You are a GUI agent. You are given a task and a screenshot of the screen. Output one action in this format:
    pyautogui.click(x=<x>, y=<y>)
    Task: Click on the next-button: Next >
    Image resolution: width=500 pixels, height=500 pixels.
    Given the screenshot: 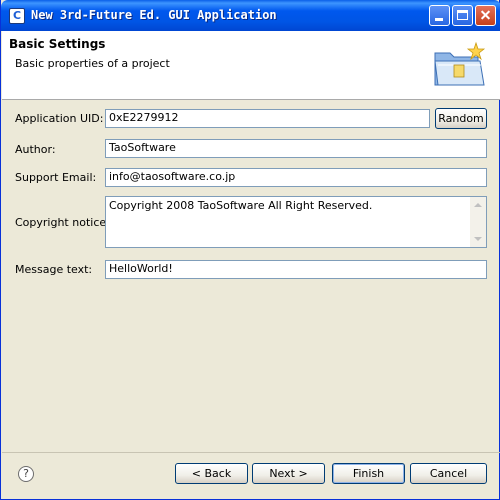 What is the action you would take?
    pyautogui.click(x=288, y=473)
    